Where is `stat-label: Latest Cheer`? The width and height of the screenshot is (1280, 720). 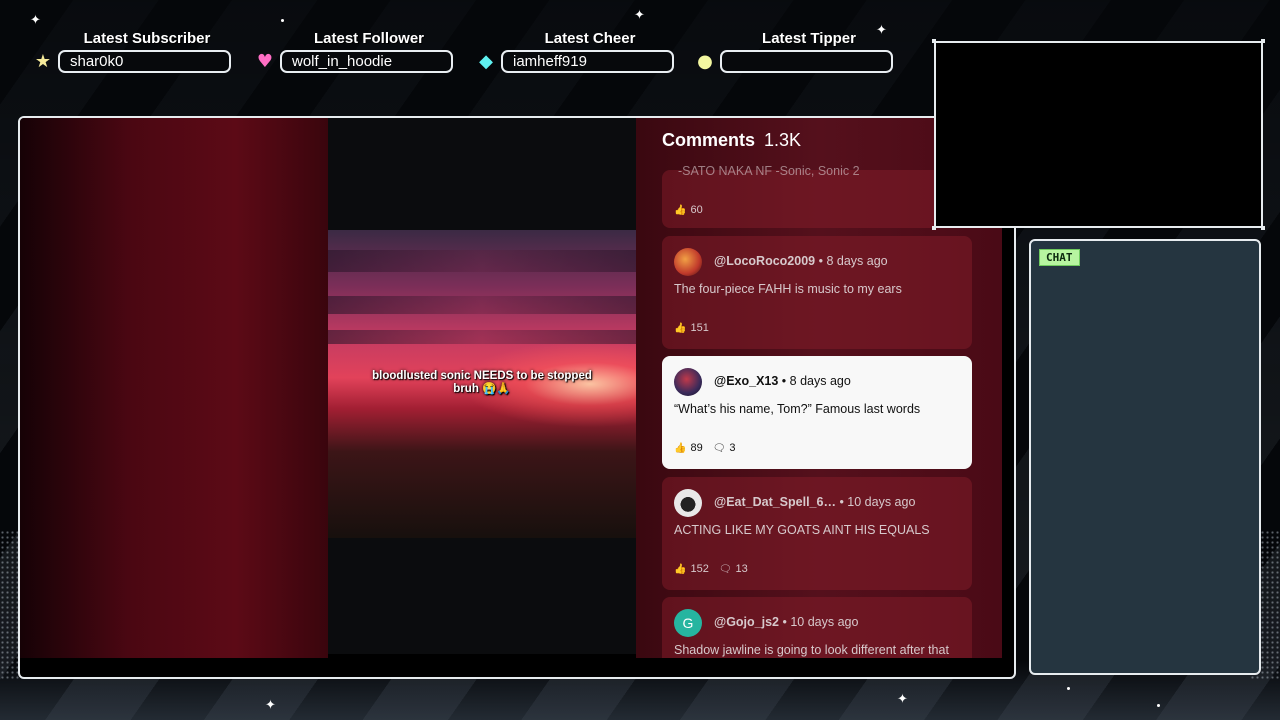 stat-label: Latest Cheer is located at coordinates (590, 38).